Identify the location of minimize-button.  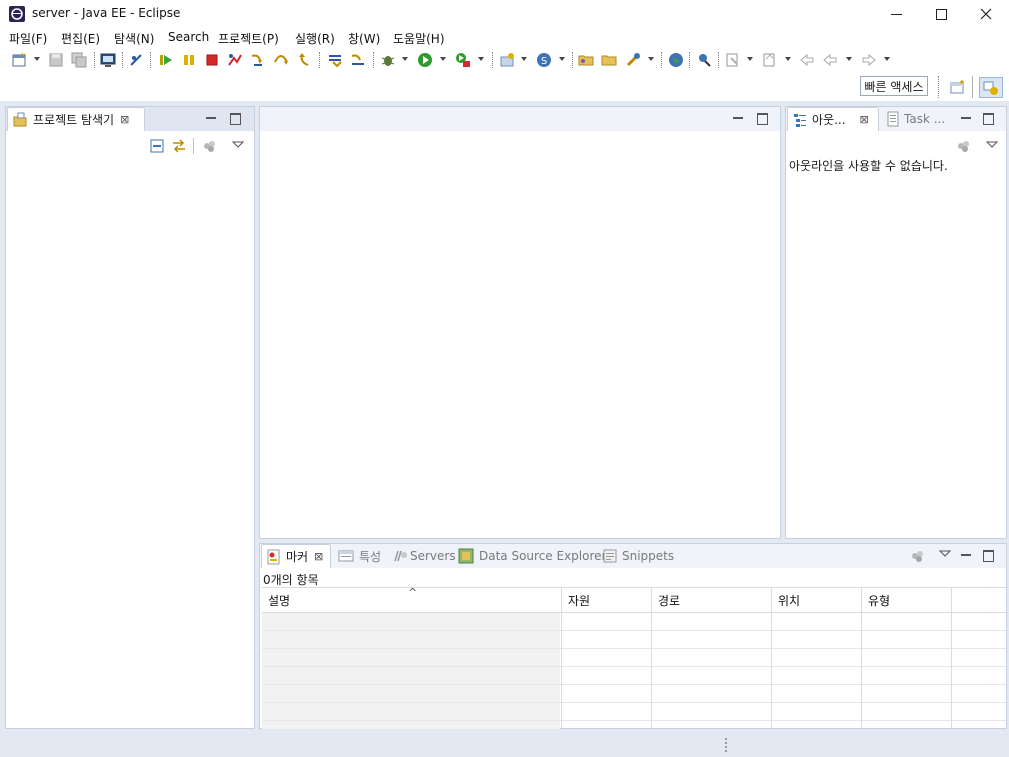
(896, 14).